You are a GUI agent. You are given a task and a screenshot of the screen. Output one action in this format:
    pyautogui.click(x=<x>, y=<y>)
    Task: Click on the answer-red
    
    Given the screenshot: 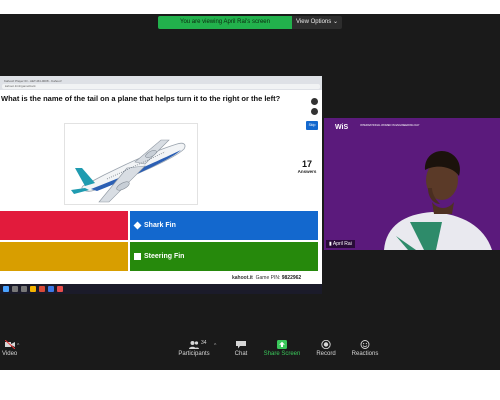 What is the action you would take?
    pyautogui.click(x=64, y=225)
    